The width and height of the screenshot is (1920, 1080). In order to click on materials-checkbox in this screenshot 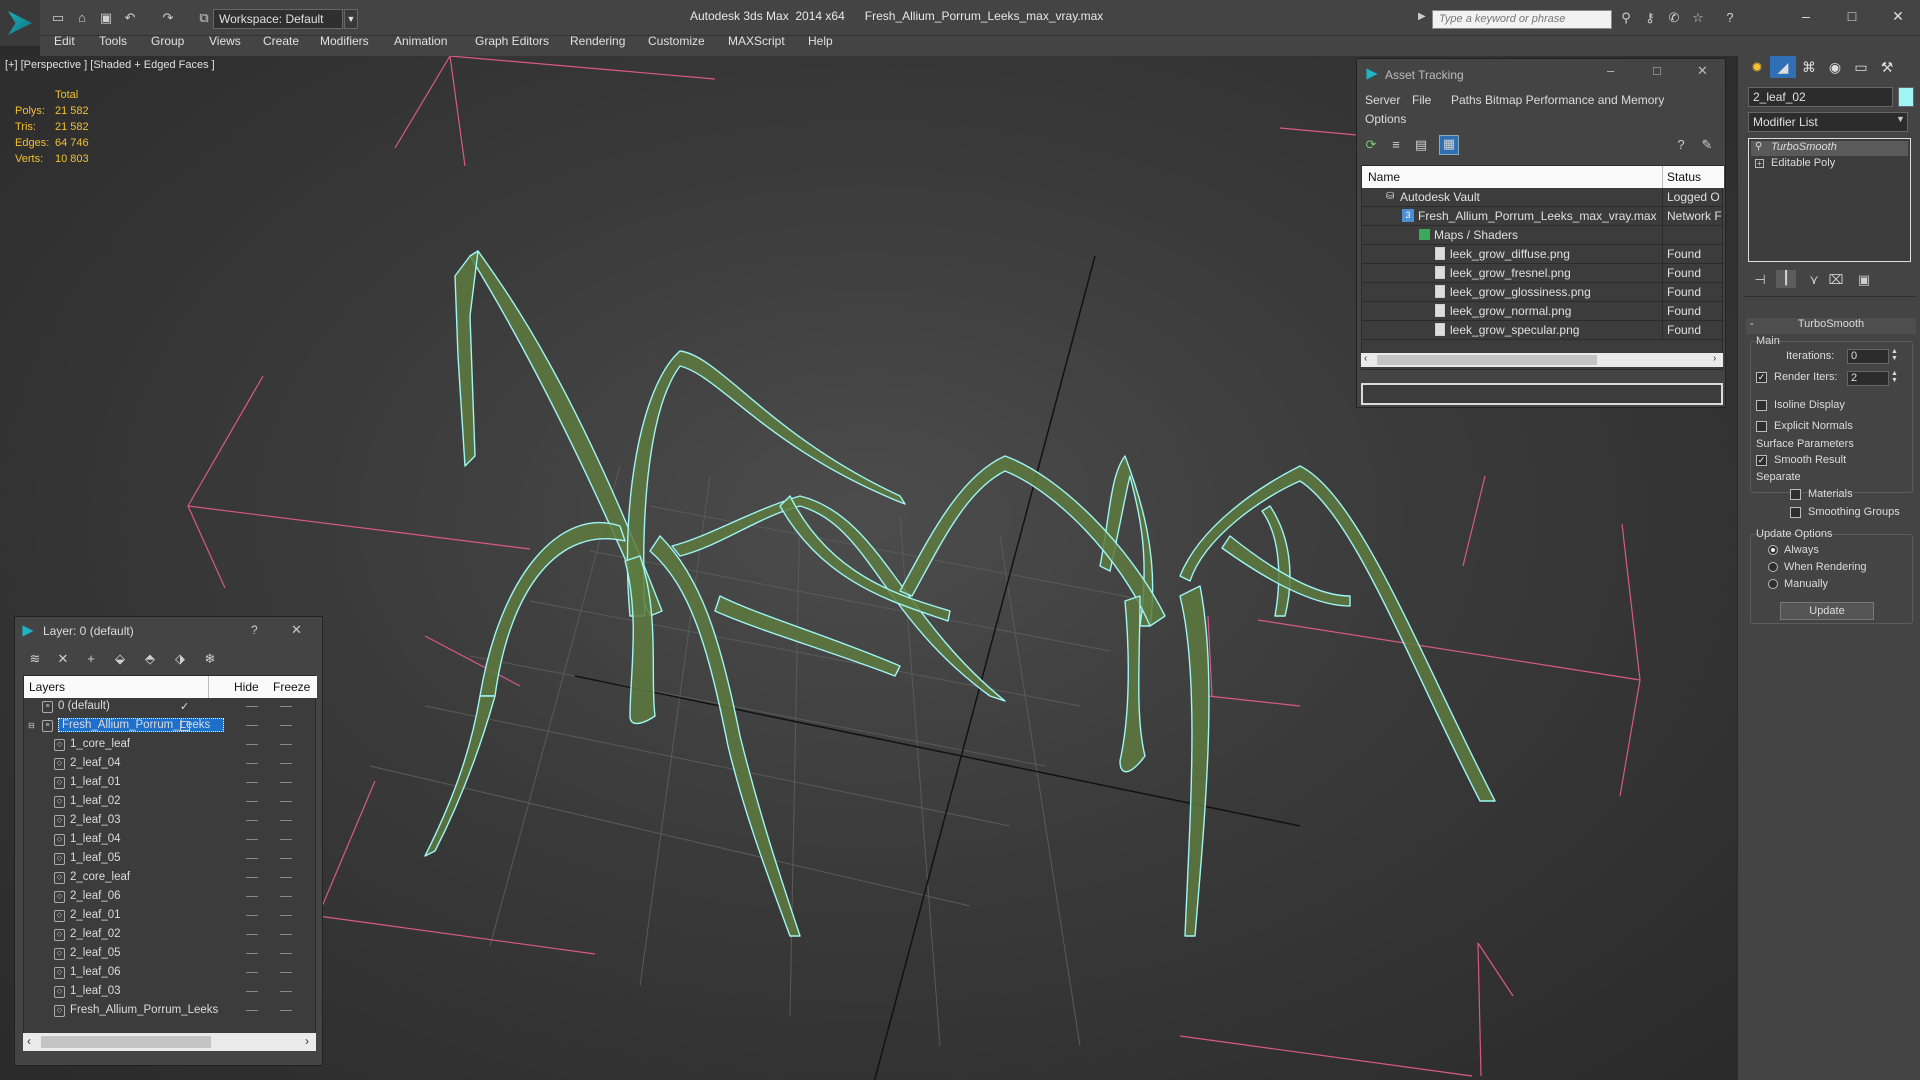, I will do `click(1795, 494)`.